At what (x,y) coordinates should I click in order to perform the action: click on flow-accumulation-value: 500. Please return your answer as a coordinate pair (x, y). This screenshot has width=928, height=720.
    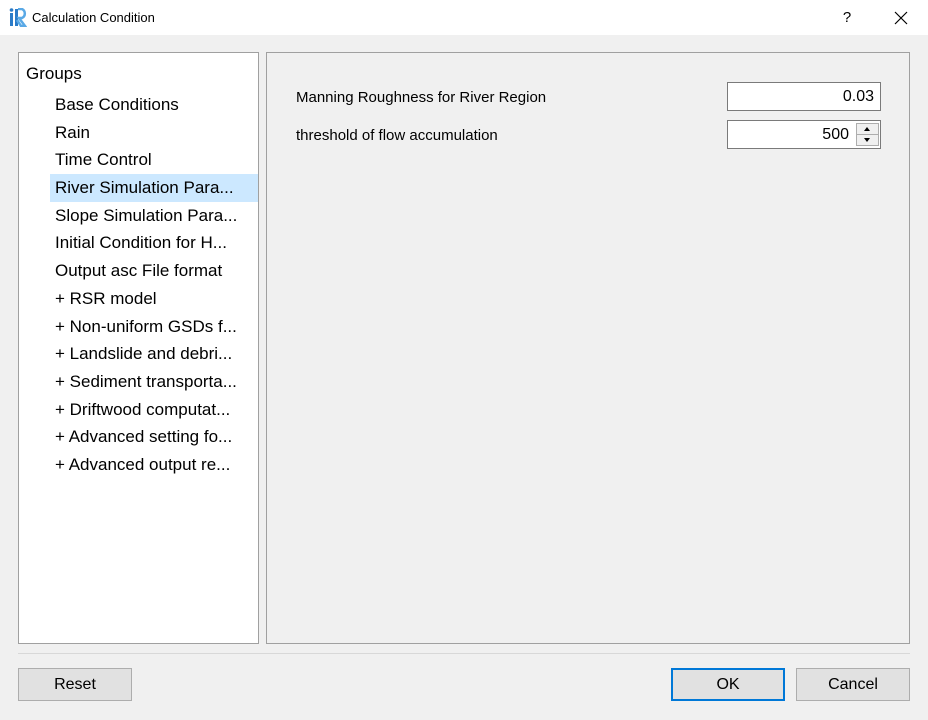
    Looking at the image, I should click on (835, 134).